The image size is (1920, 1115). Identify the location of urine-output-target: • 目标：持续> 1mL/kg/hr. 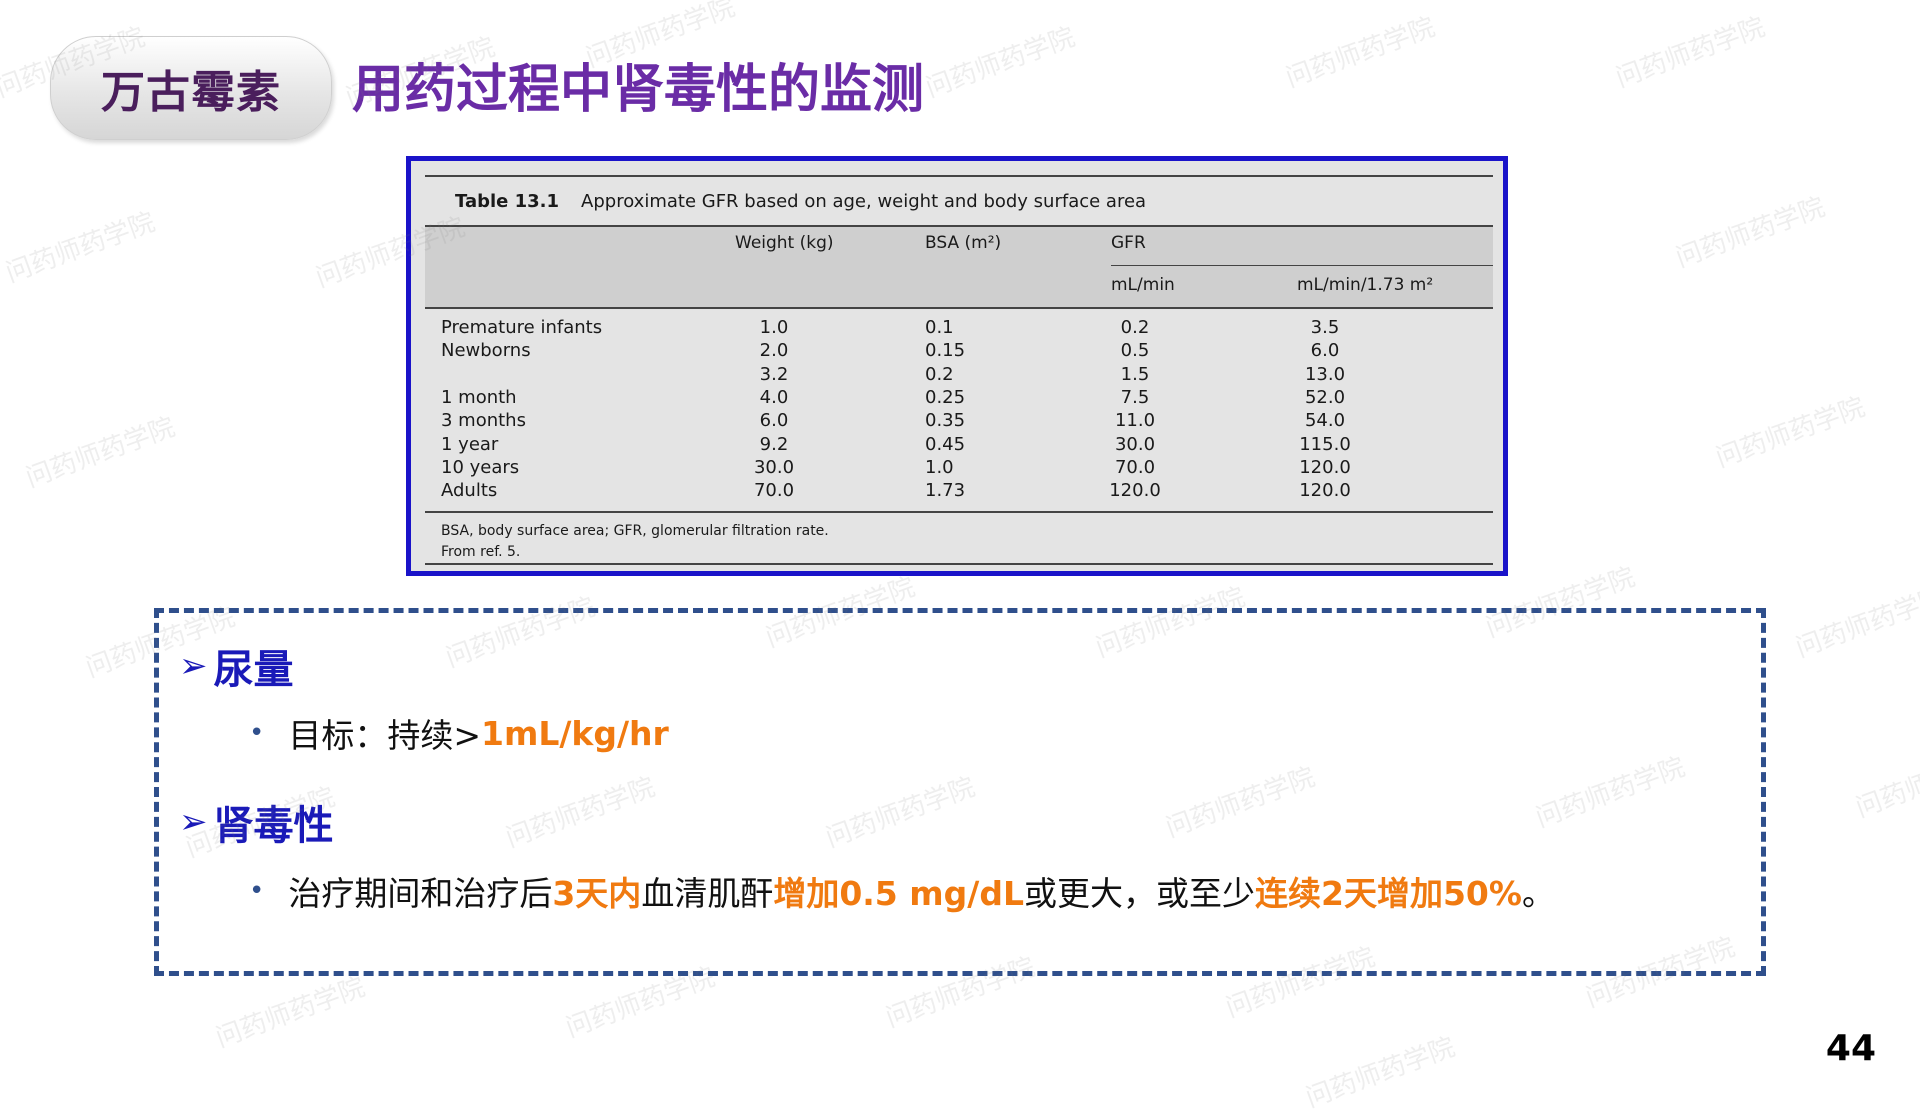
(459, 733).